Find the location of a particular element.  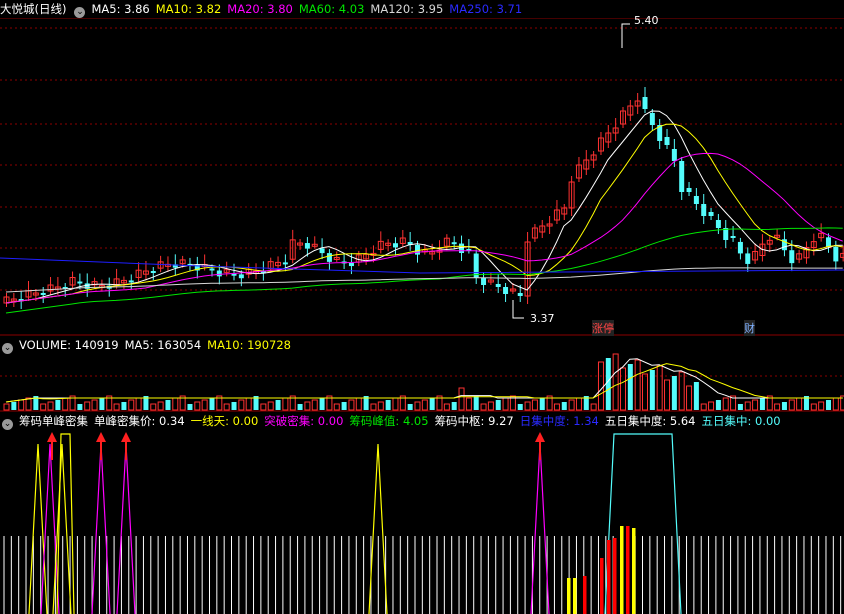

ma20-label: MA20: 3.80 is located at coordinates (260, 9).